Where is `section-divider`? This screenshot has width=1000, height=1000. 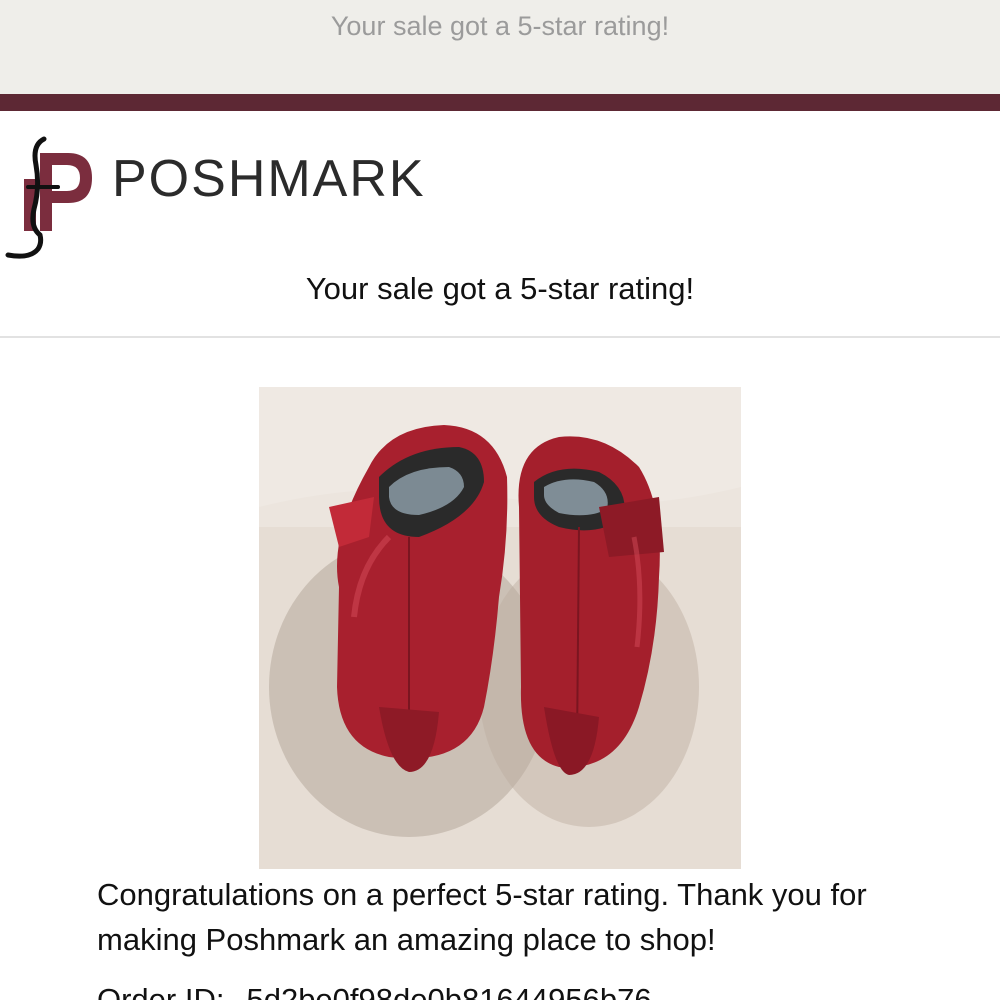 section-divider is located at coordinates (500, 337).